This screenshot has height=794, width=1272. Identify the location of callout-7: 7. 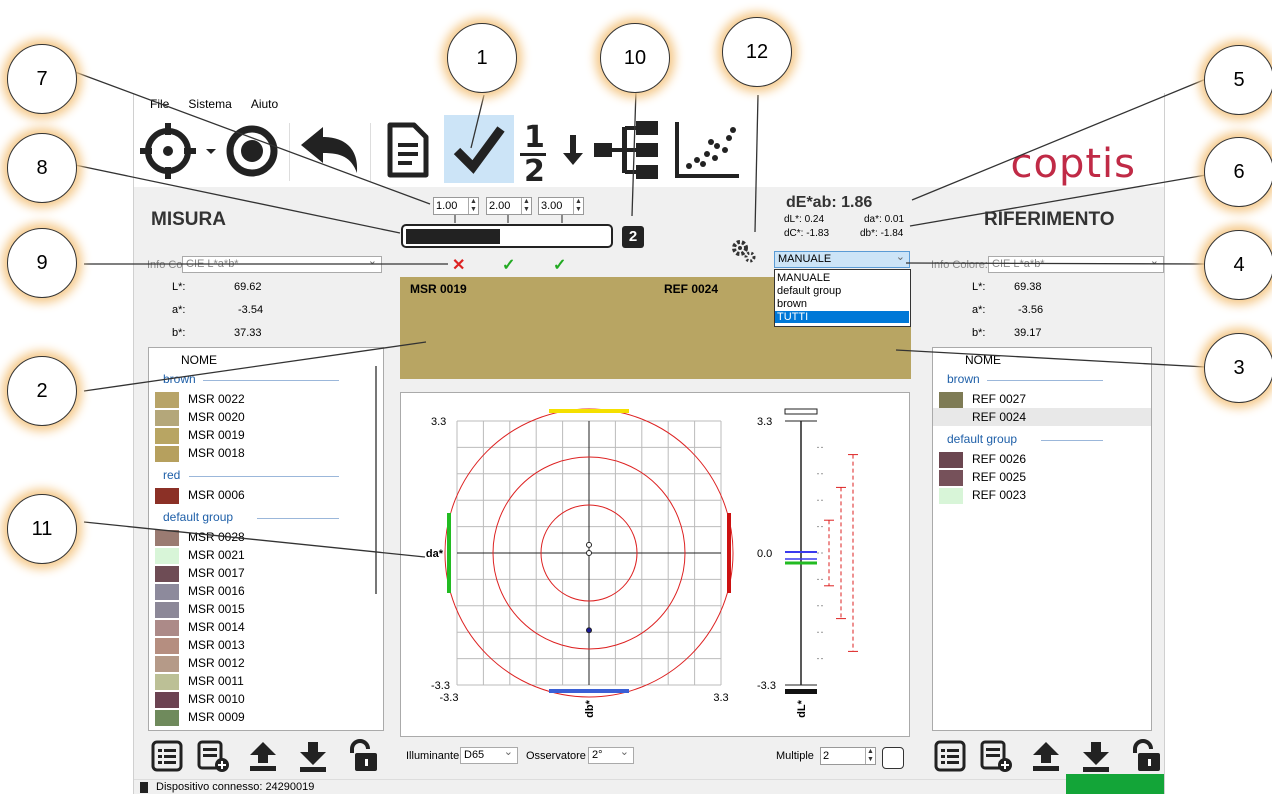
(42, 79).